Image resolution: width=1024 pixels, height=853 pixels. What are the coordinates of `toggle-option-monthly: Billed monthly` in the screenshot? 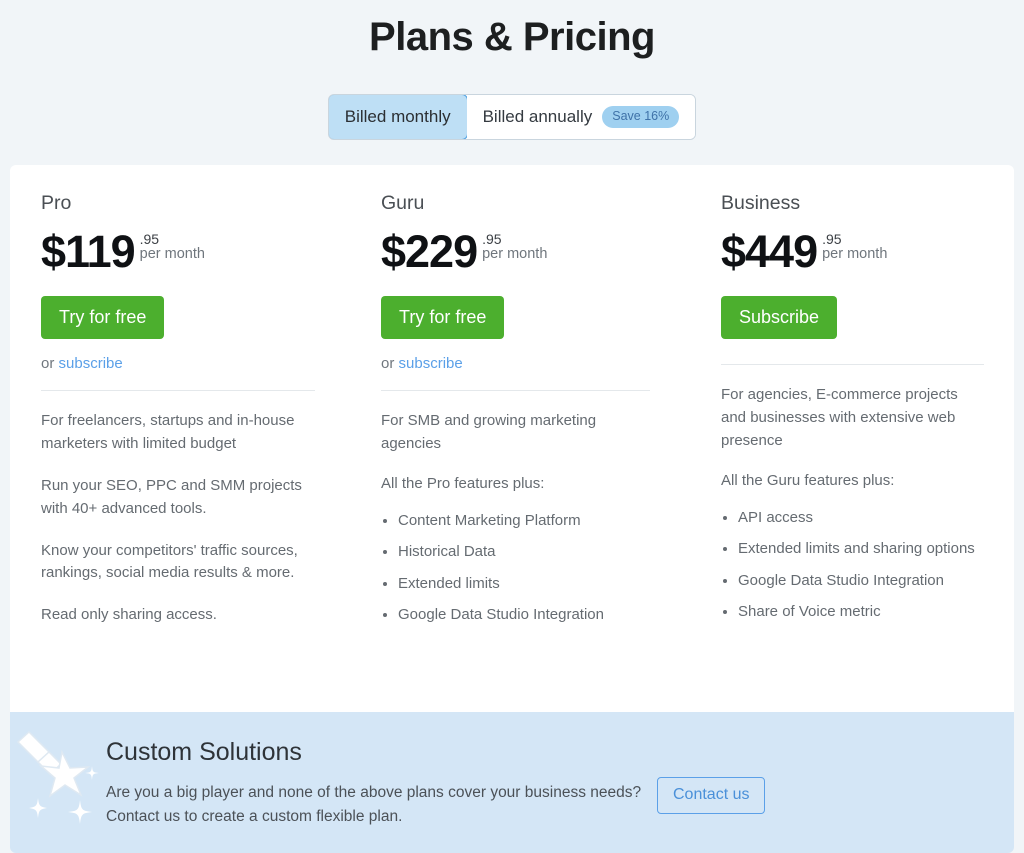 It's located at (398, 117).